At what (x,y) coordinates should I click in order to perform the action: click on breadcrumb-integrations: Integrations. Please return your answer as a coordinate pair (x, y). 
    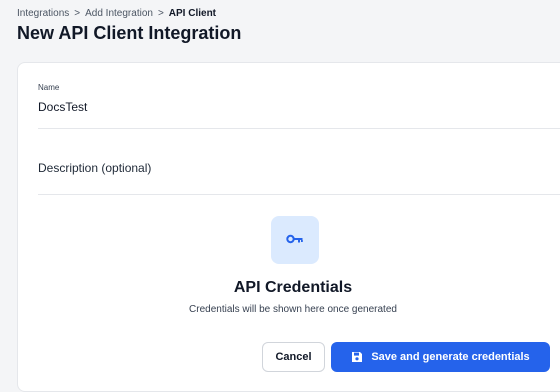
    Looking at the image, I should click on (43, 13).